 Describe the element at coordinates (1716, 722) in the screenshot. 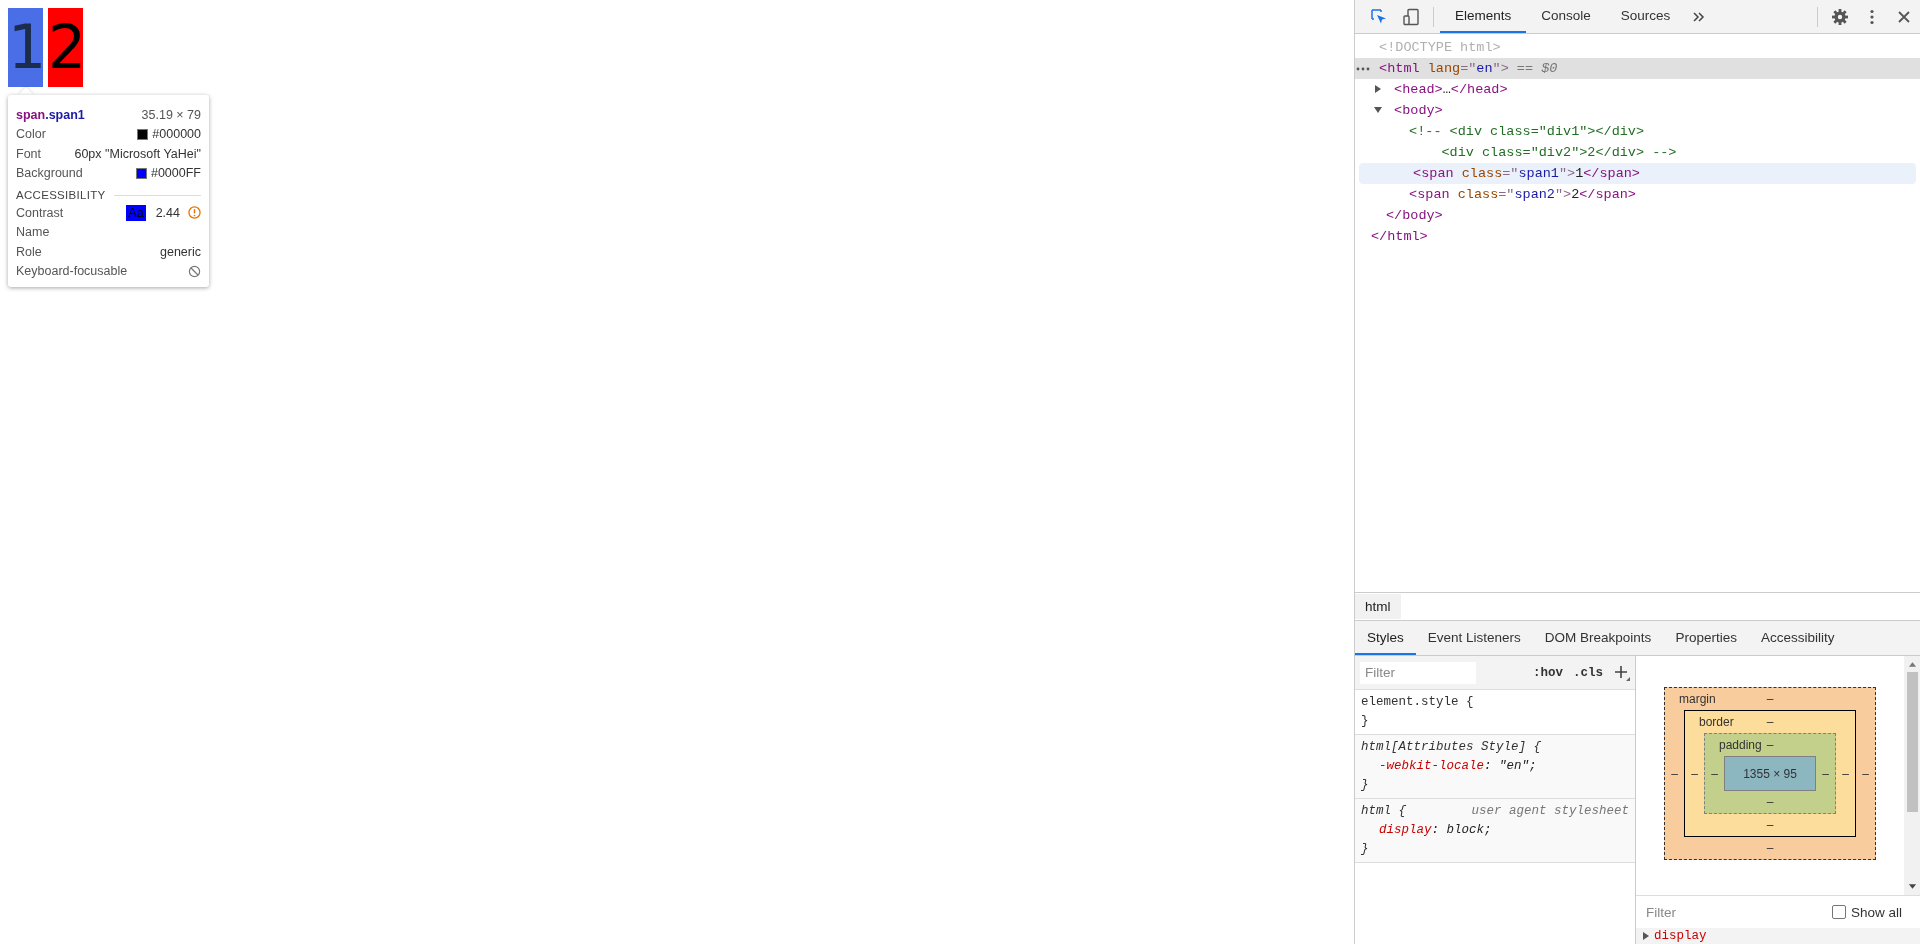

I see `box-label: border` at that location.